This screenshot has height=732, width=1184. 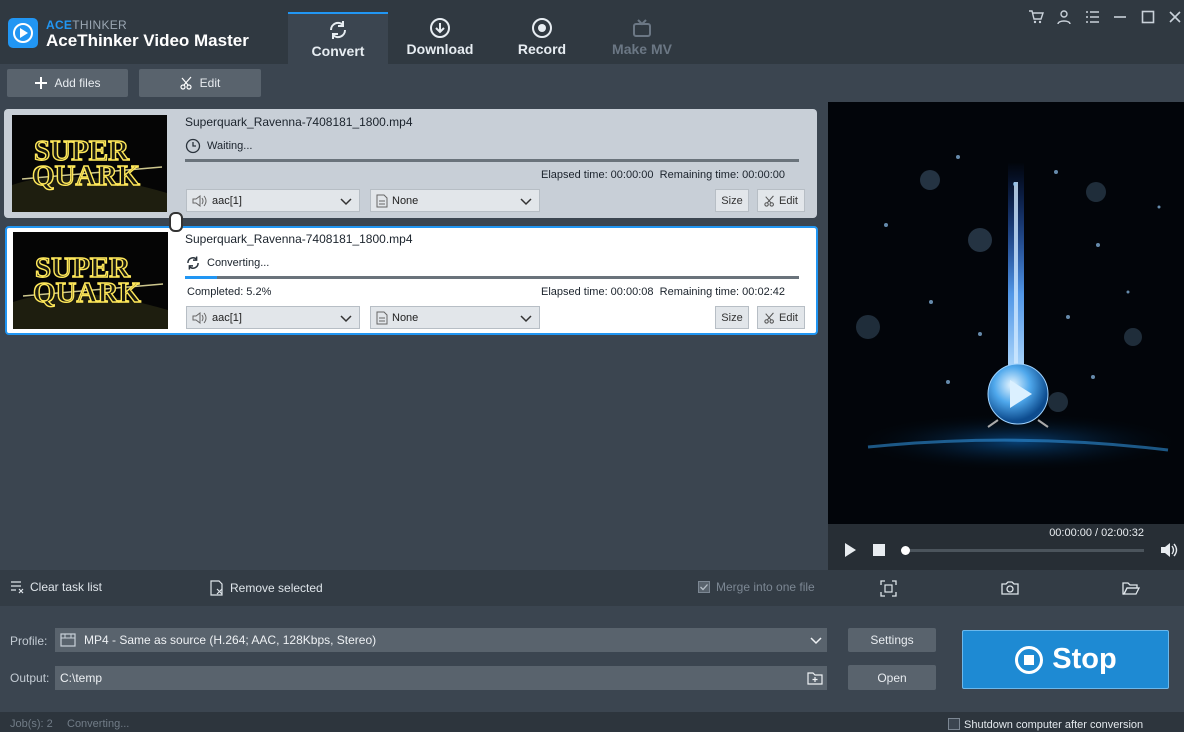 What do you see at coordinates (597, 292) in the screenshot?
I see `elapsed-time: Elapsed time: 00:00:08` at bounding box center [597, 292].